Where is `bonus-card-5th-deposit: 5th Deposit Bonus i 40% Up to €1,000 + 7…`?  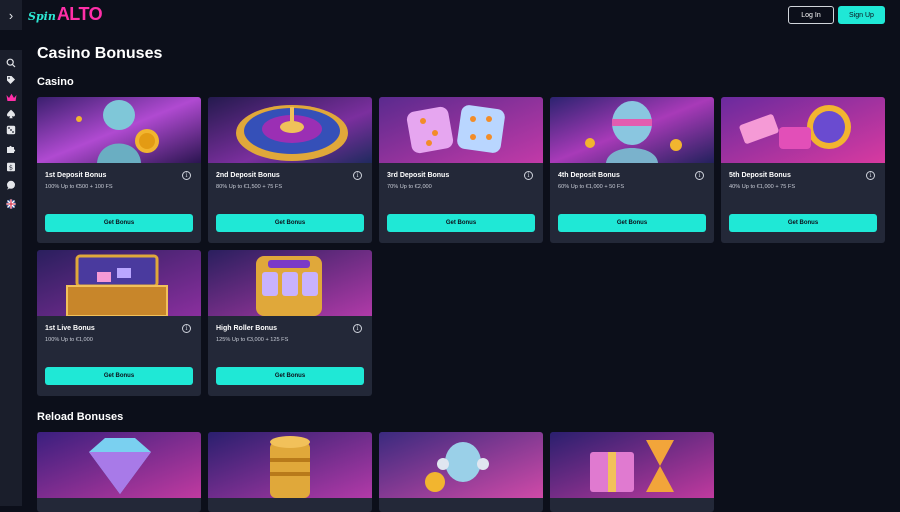 bonus-card-5th-deposit: 5th Deposit Bonus i 40% Up to €1,000 + 7… is located at coordinates (803, 170).